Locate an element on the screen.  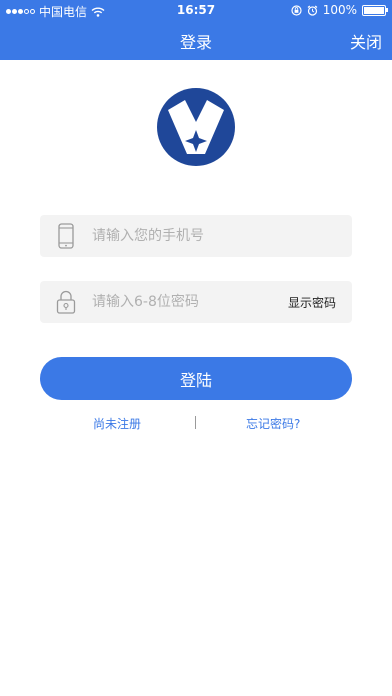
register-link: 尚未注册 is located at coordinates (117, 423).